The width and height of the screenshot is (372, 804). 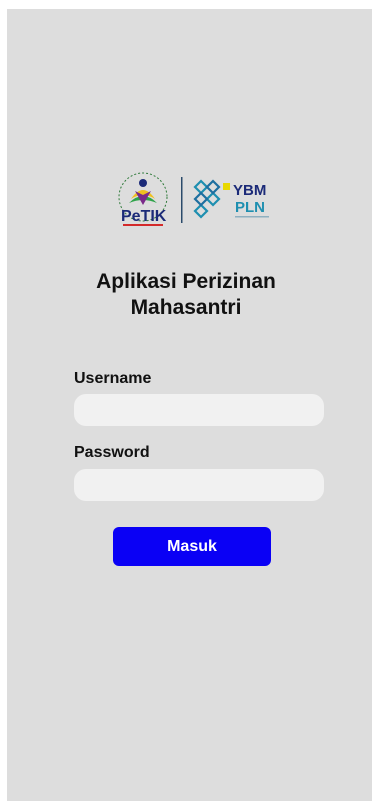 What do you see at coordinates (192, 546) in the screenshot?
I see `login-button: Masuk` at bounding box center [192, 546].